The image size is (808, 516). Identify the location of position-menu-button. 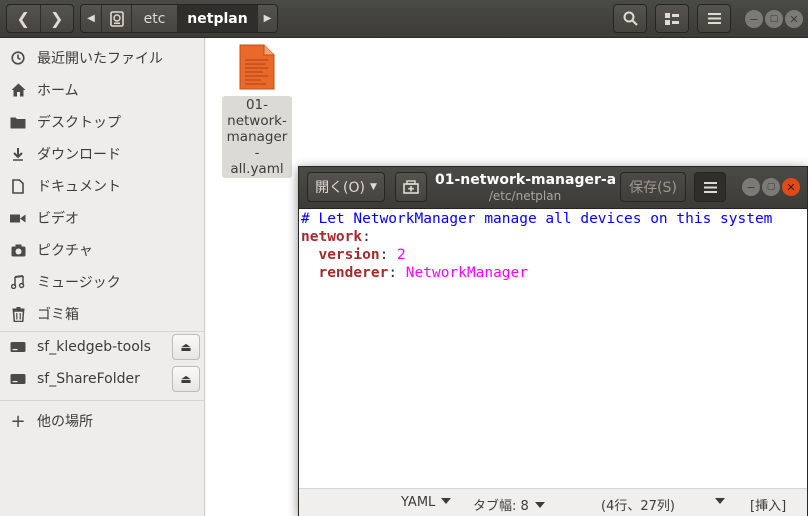
(717, 502).